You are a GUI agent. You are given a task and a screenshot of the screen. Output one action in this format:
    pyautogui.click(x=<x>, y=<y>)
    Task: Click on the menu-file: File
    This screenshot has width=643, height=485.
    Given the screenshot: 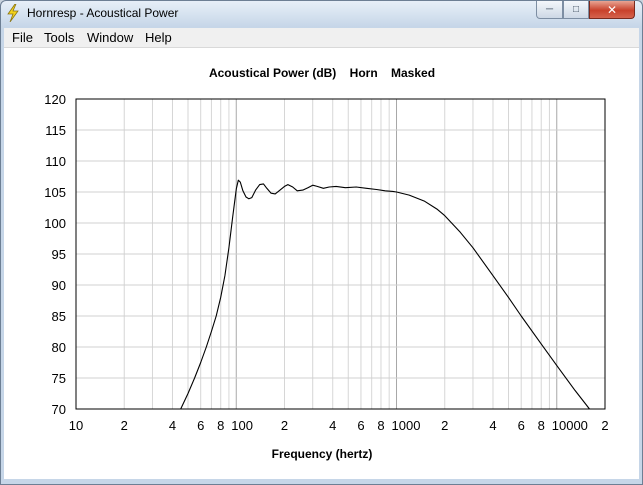 What is the action you would take?
    pyautogui.click(x=22, y=37)
    